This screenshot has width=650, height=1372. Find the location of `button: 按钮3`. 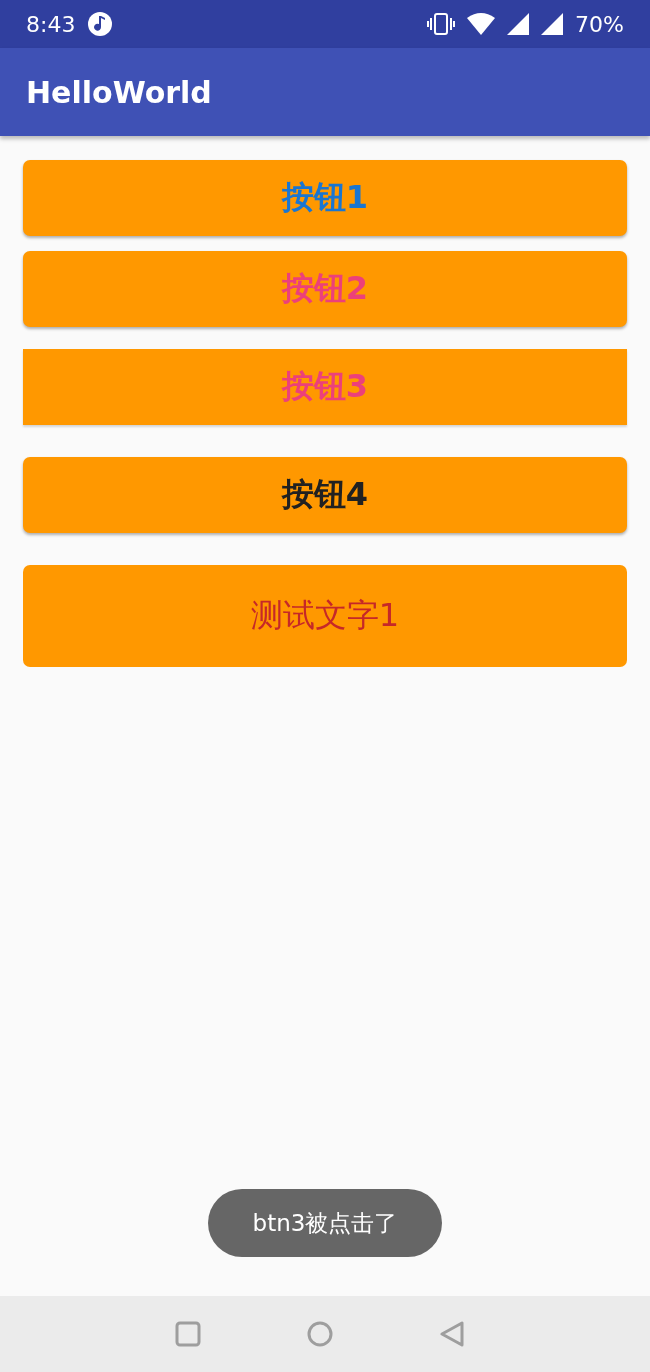

button: 按钮3 is located at coordinates (325, 387).